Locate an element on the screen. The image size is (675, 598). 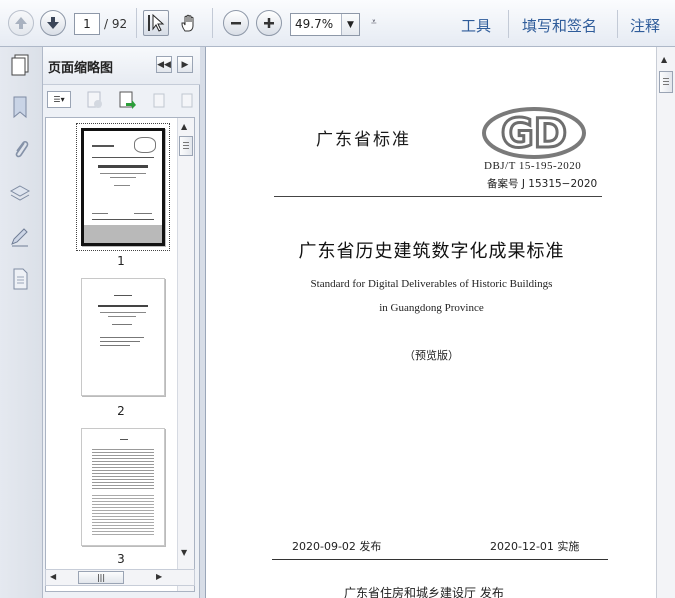
signatures-button is located at coordinates (20, 237).